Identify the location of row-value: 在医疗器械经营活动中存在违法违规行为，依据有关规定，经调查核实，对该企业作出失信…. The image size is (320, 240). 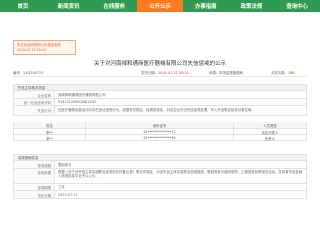
(156, 109).